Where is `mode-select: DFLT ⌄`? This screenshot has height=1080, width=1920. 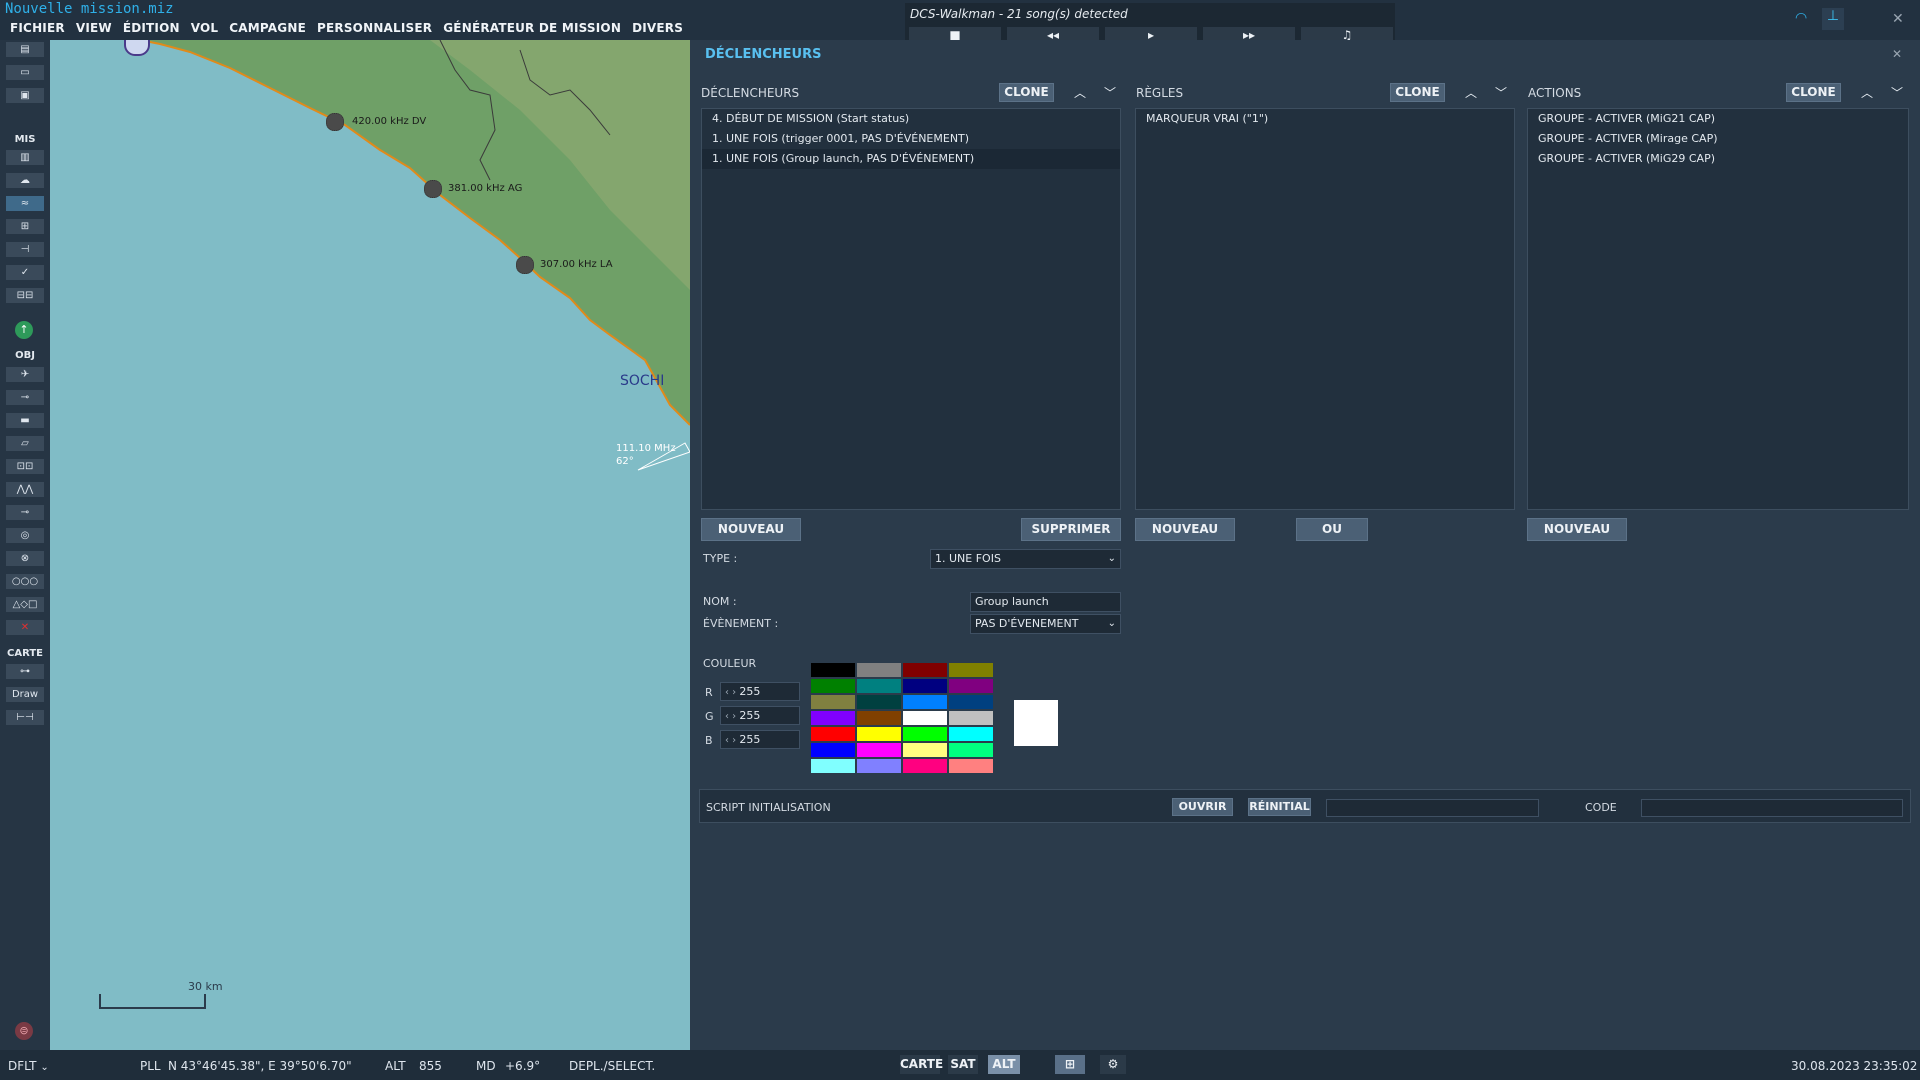 mode-select: DFLT ⌄ is located at coordinates (28, 1066).